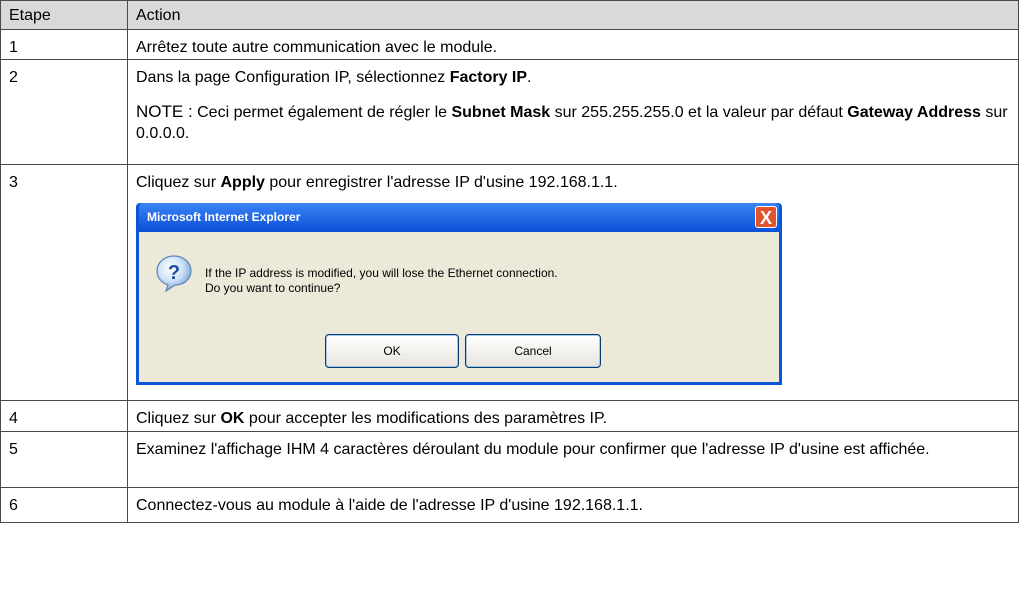 This screenshot has width=1019, height=607. What do you see at coordinates (322, 112) in the screenshot?
I see `text-segment: Ceci permet également de régler le` at bounding box center [322, 112].